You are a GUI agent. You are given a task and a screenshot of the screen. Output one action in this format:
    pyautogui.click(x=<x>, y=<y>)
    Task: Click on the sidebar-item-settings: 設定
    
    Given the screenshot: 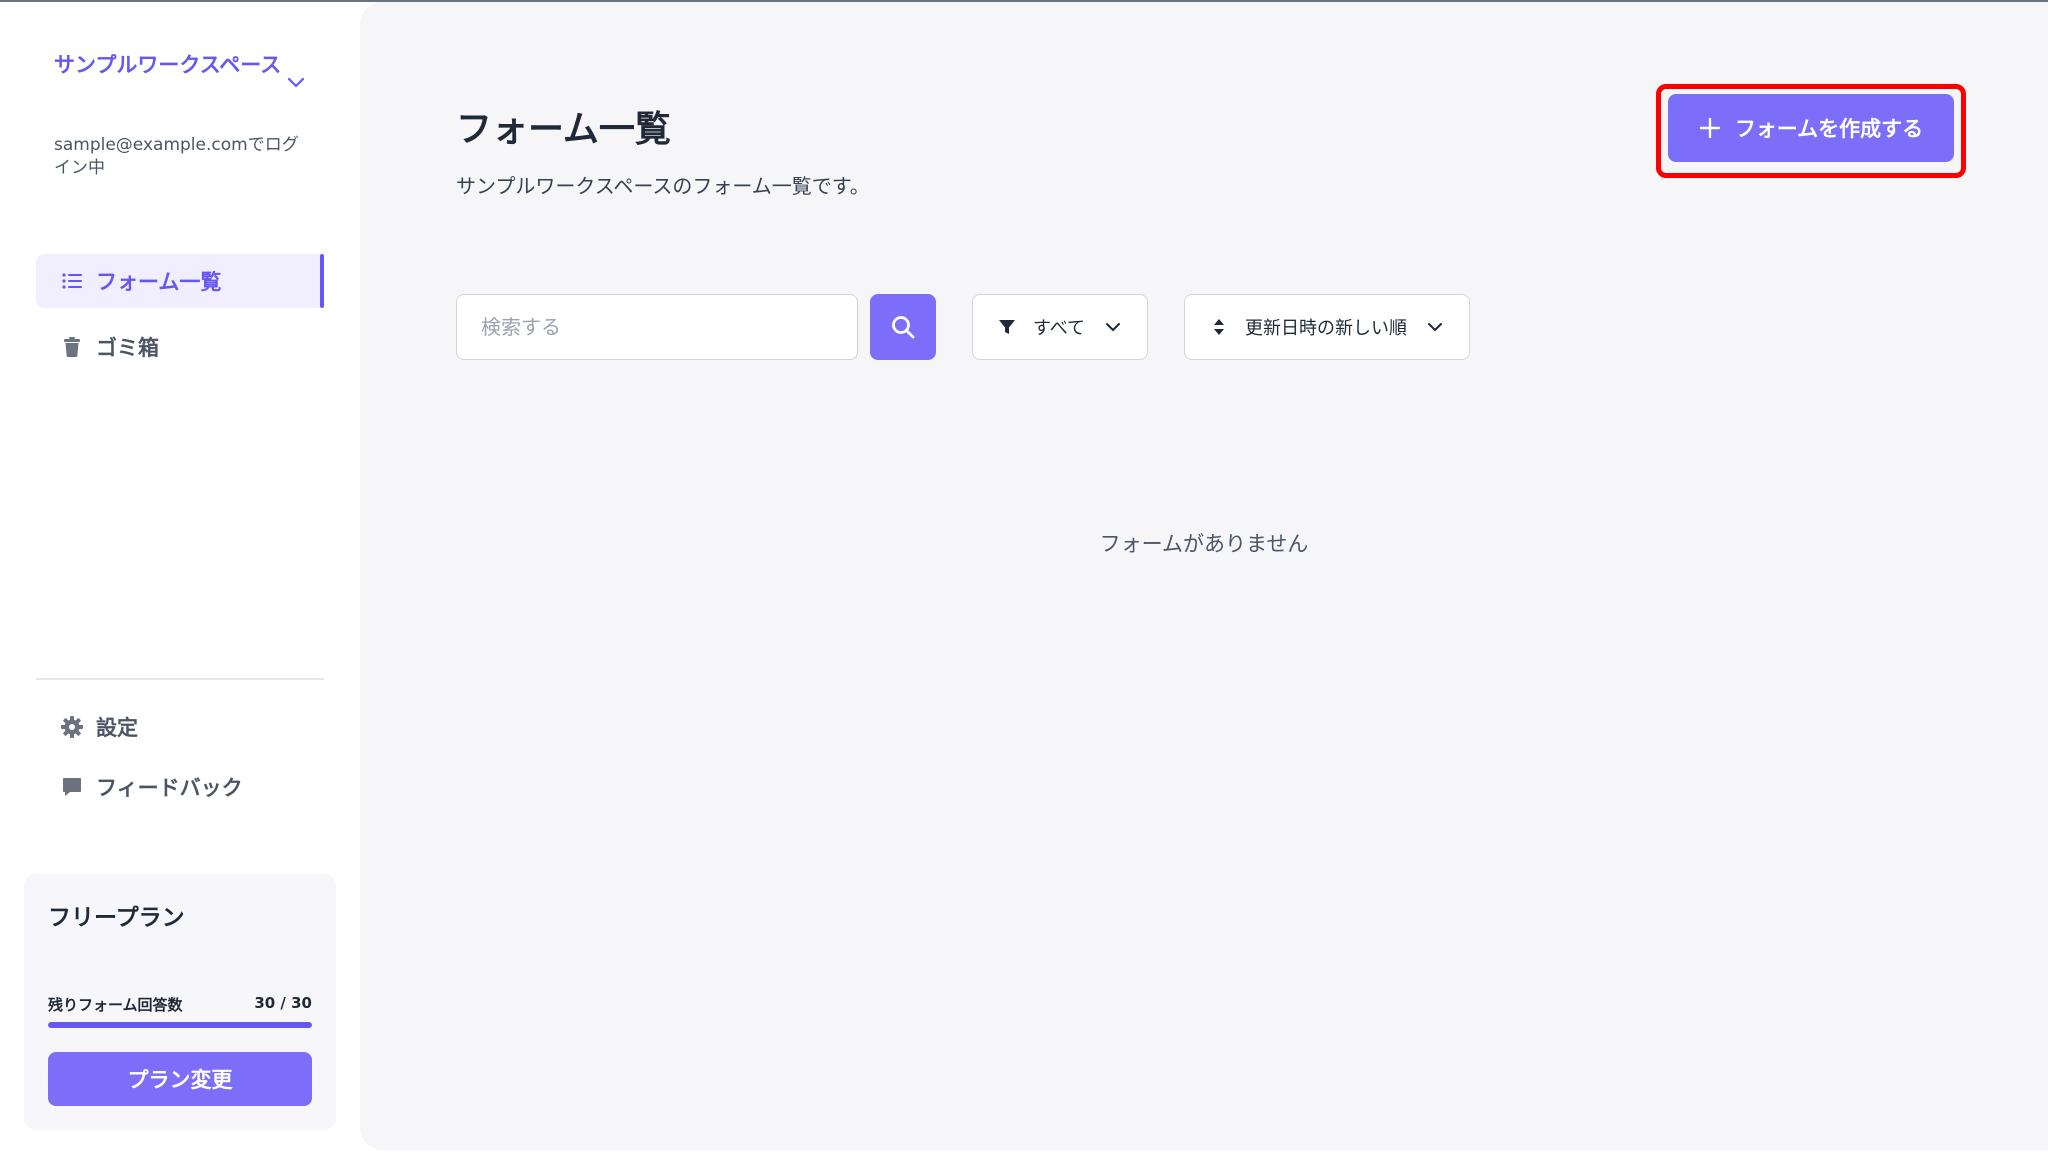 What is the action you would take?
    pyautogui.click(x=99, y=727)
    